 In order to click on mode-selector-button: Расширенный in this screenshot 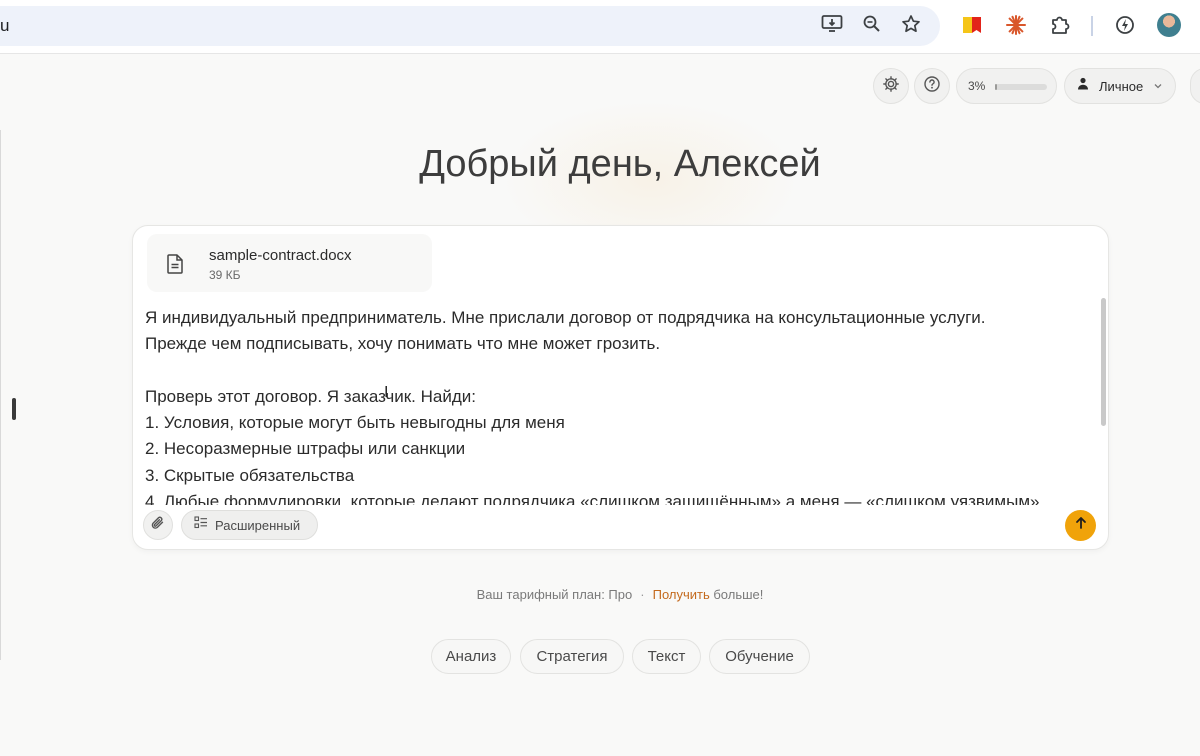, I will do `click(249, 525)`.